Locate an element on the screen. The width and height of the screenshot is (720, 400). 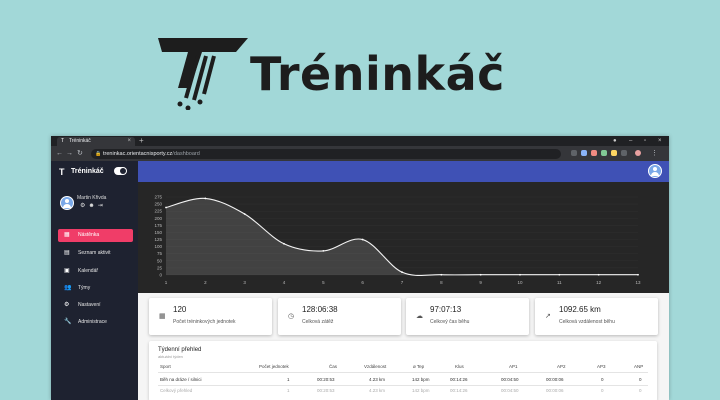
activity-icon: ▦ is located at coordinates (162, 316).